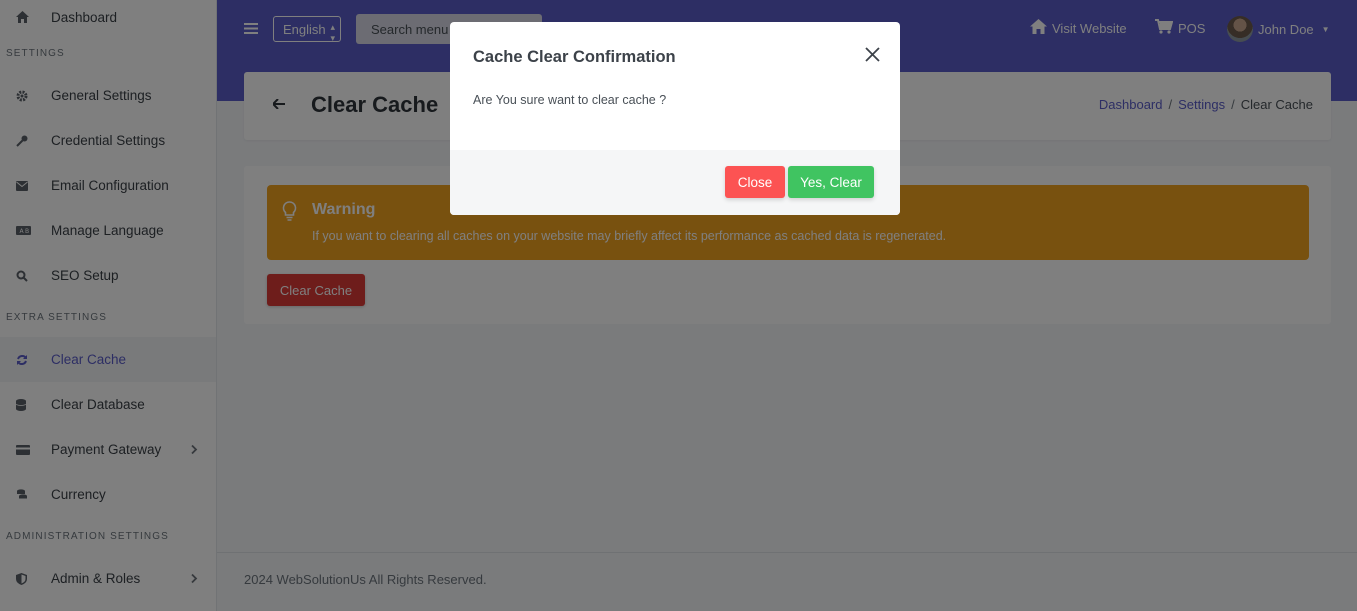 The image size is (1357, 611). What do you see at coordinates (872, 57) in the screenshot?
I see `close-icon` at bounding box center [872, 57].